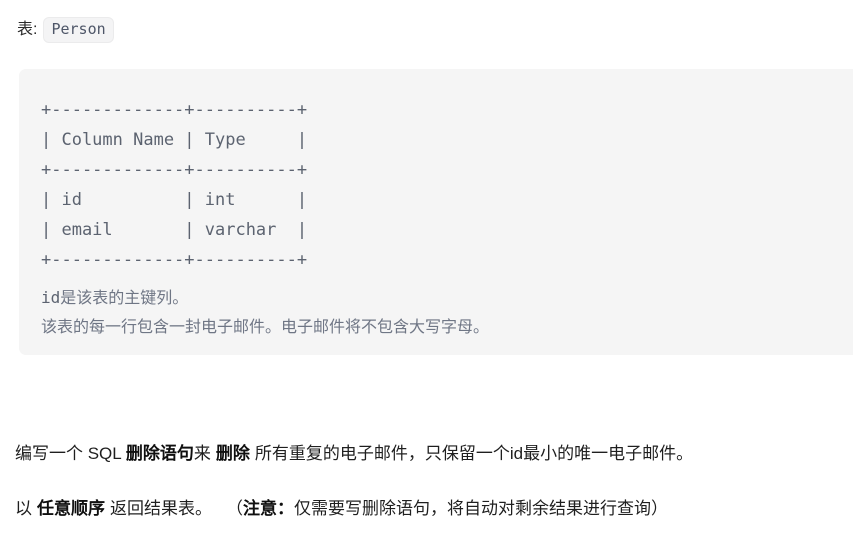 Image resolution: width=853 pixels, height=537 pixels. I want to click on schema-note-primary-key: id是该表的主键列。, so click(447, 298).